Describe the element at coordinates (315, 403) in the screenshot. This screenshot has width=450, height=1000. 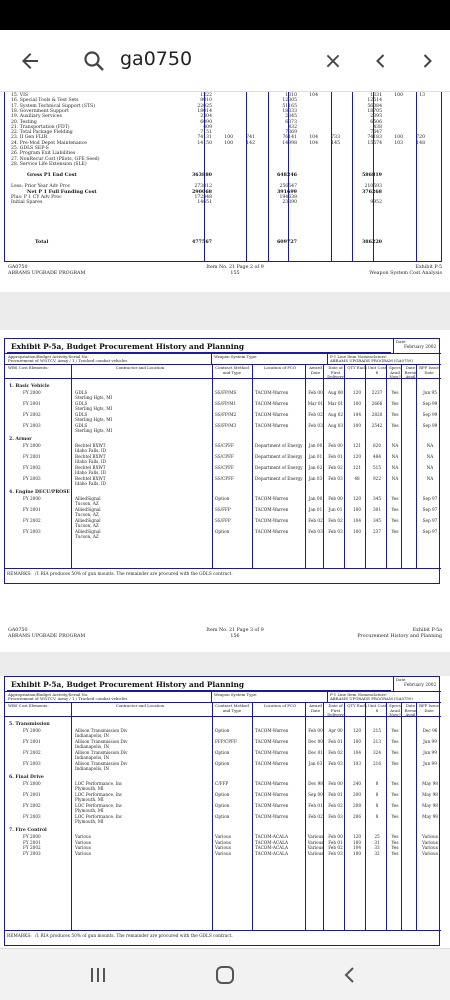
I see `award-date: Mar 01` at that location.